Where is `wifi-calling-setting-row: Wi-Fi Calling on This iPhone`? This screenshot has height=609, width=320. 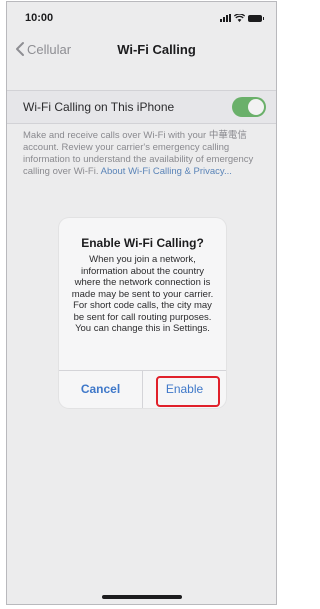
wifi-calling-setting-row: Wi-Fi Calling on This iPhone is located at coordinates (141, 107).